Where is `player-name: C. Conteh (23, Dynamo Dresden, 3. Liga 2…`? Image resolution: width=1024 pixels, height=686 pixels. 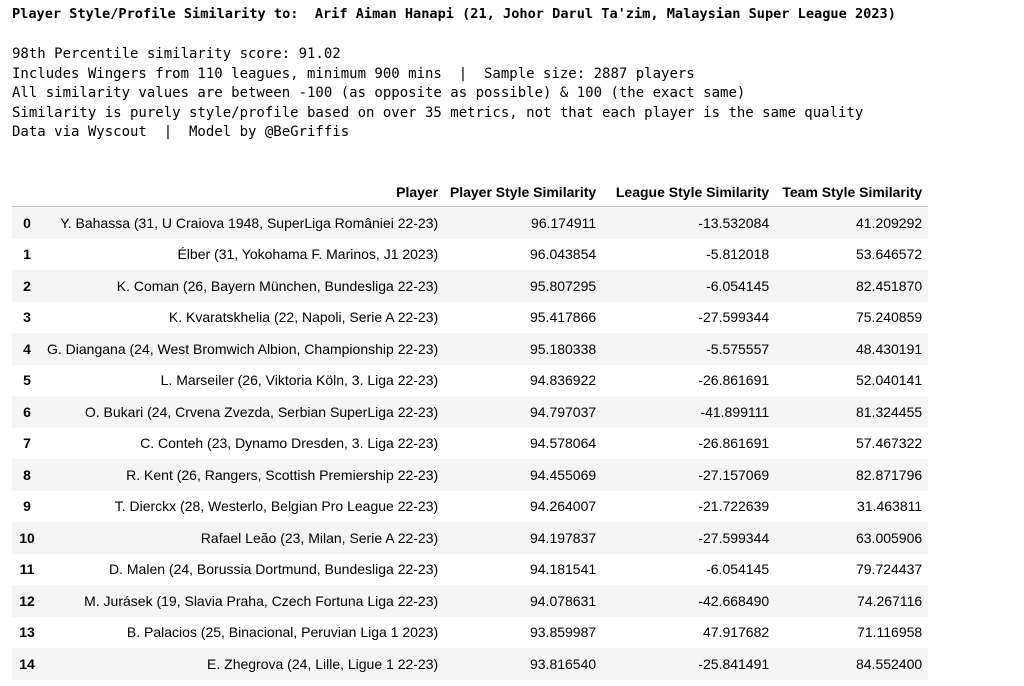
player-name: C. Conteh (23, Dynamo Dresden, 3. Liga 2… is located at coordinates (289, 443).